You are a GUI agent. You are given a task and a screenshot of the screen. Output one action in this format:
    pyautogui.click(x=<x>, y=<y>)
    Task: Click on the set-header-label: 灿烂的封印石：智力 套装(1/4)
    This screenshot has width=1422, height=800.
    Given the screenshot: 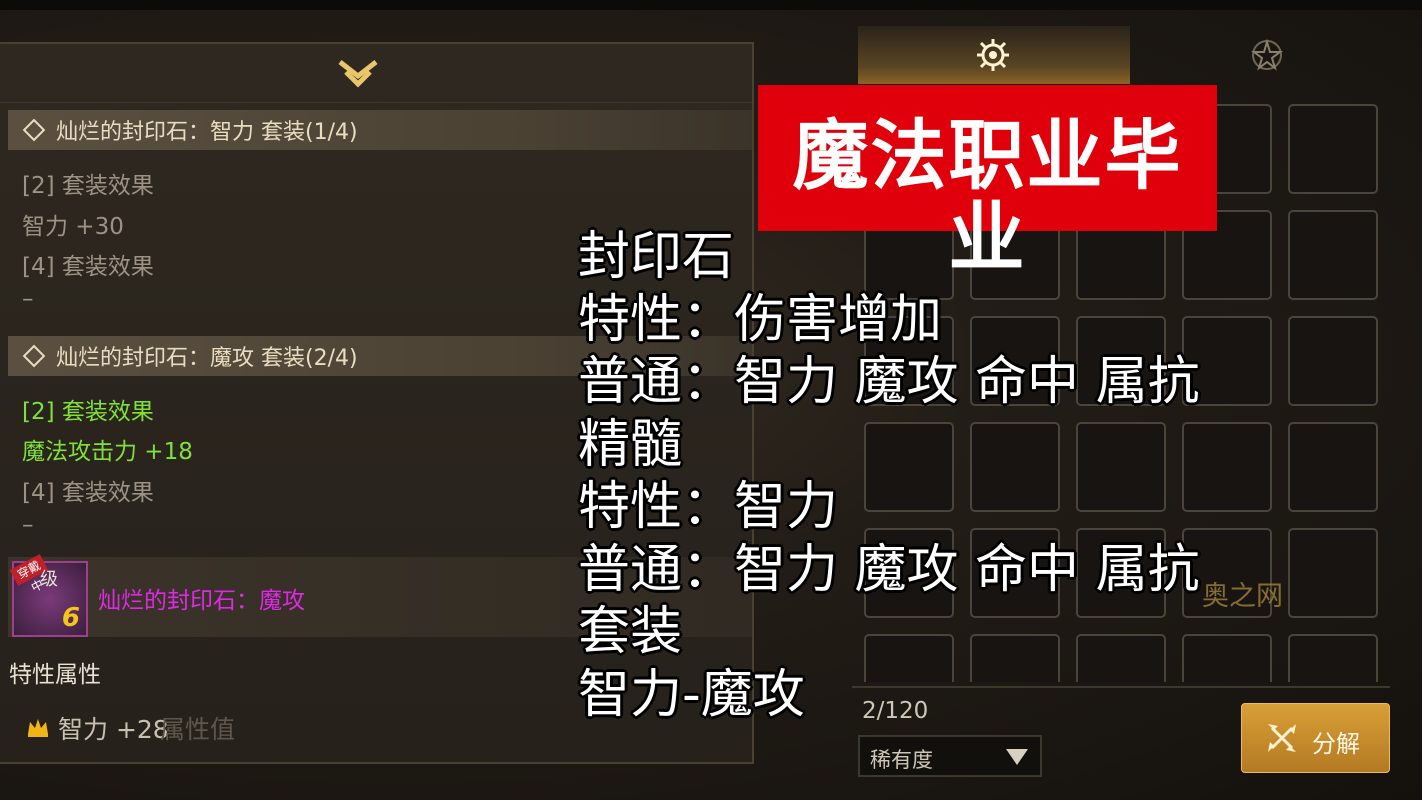 What is the action you would take?
    pyautogui.click(x=207, y=132)
    